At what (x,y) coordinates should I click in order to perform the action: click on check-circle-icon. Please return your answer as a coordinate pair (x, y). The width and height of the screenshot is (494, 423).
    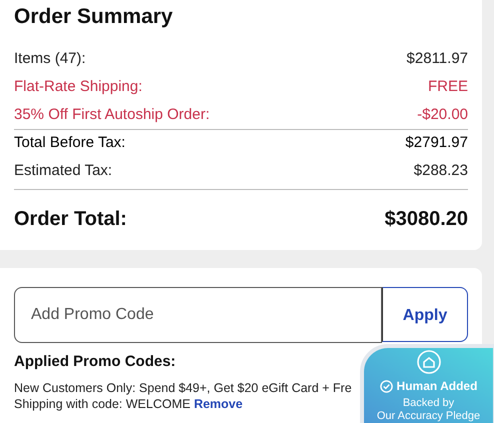
    Looking at the image, I should click on (386, 386).